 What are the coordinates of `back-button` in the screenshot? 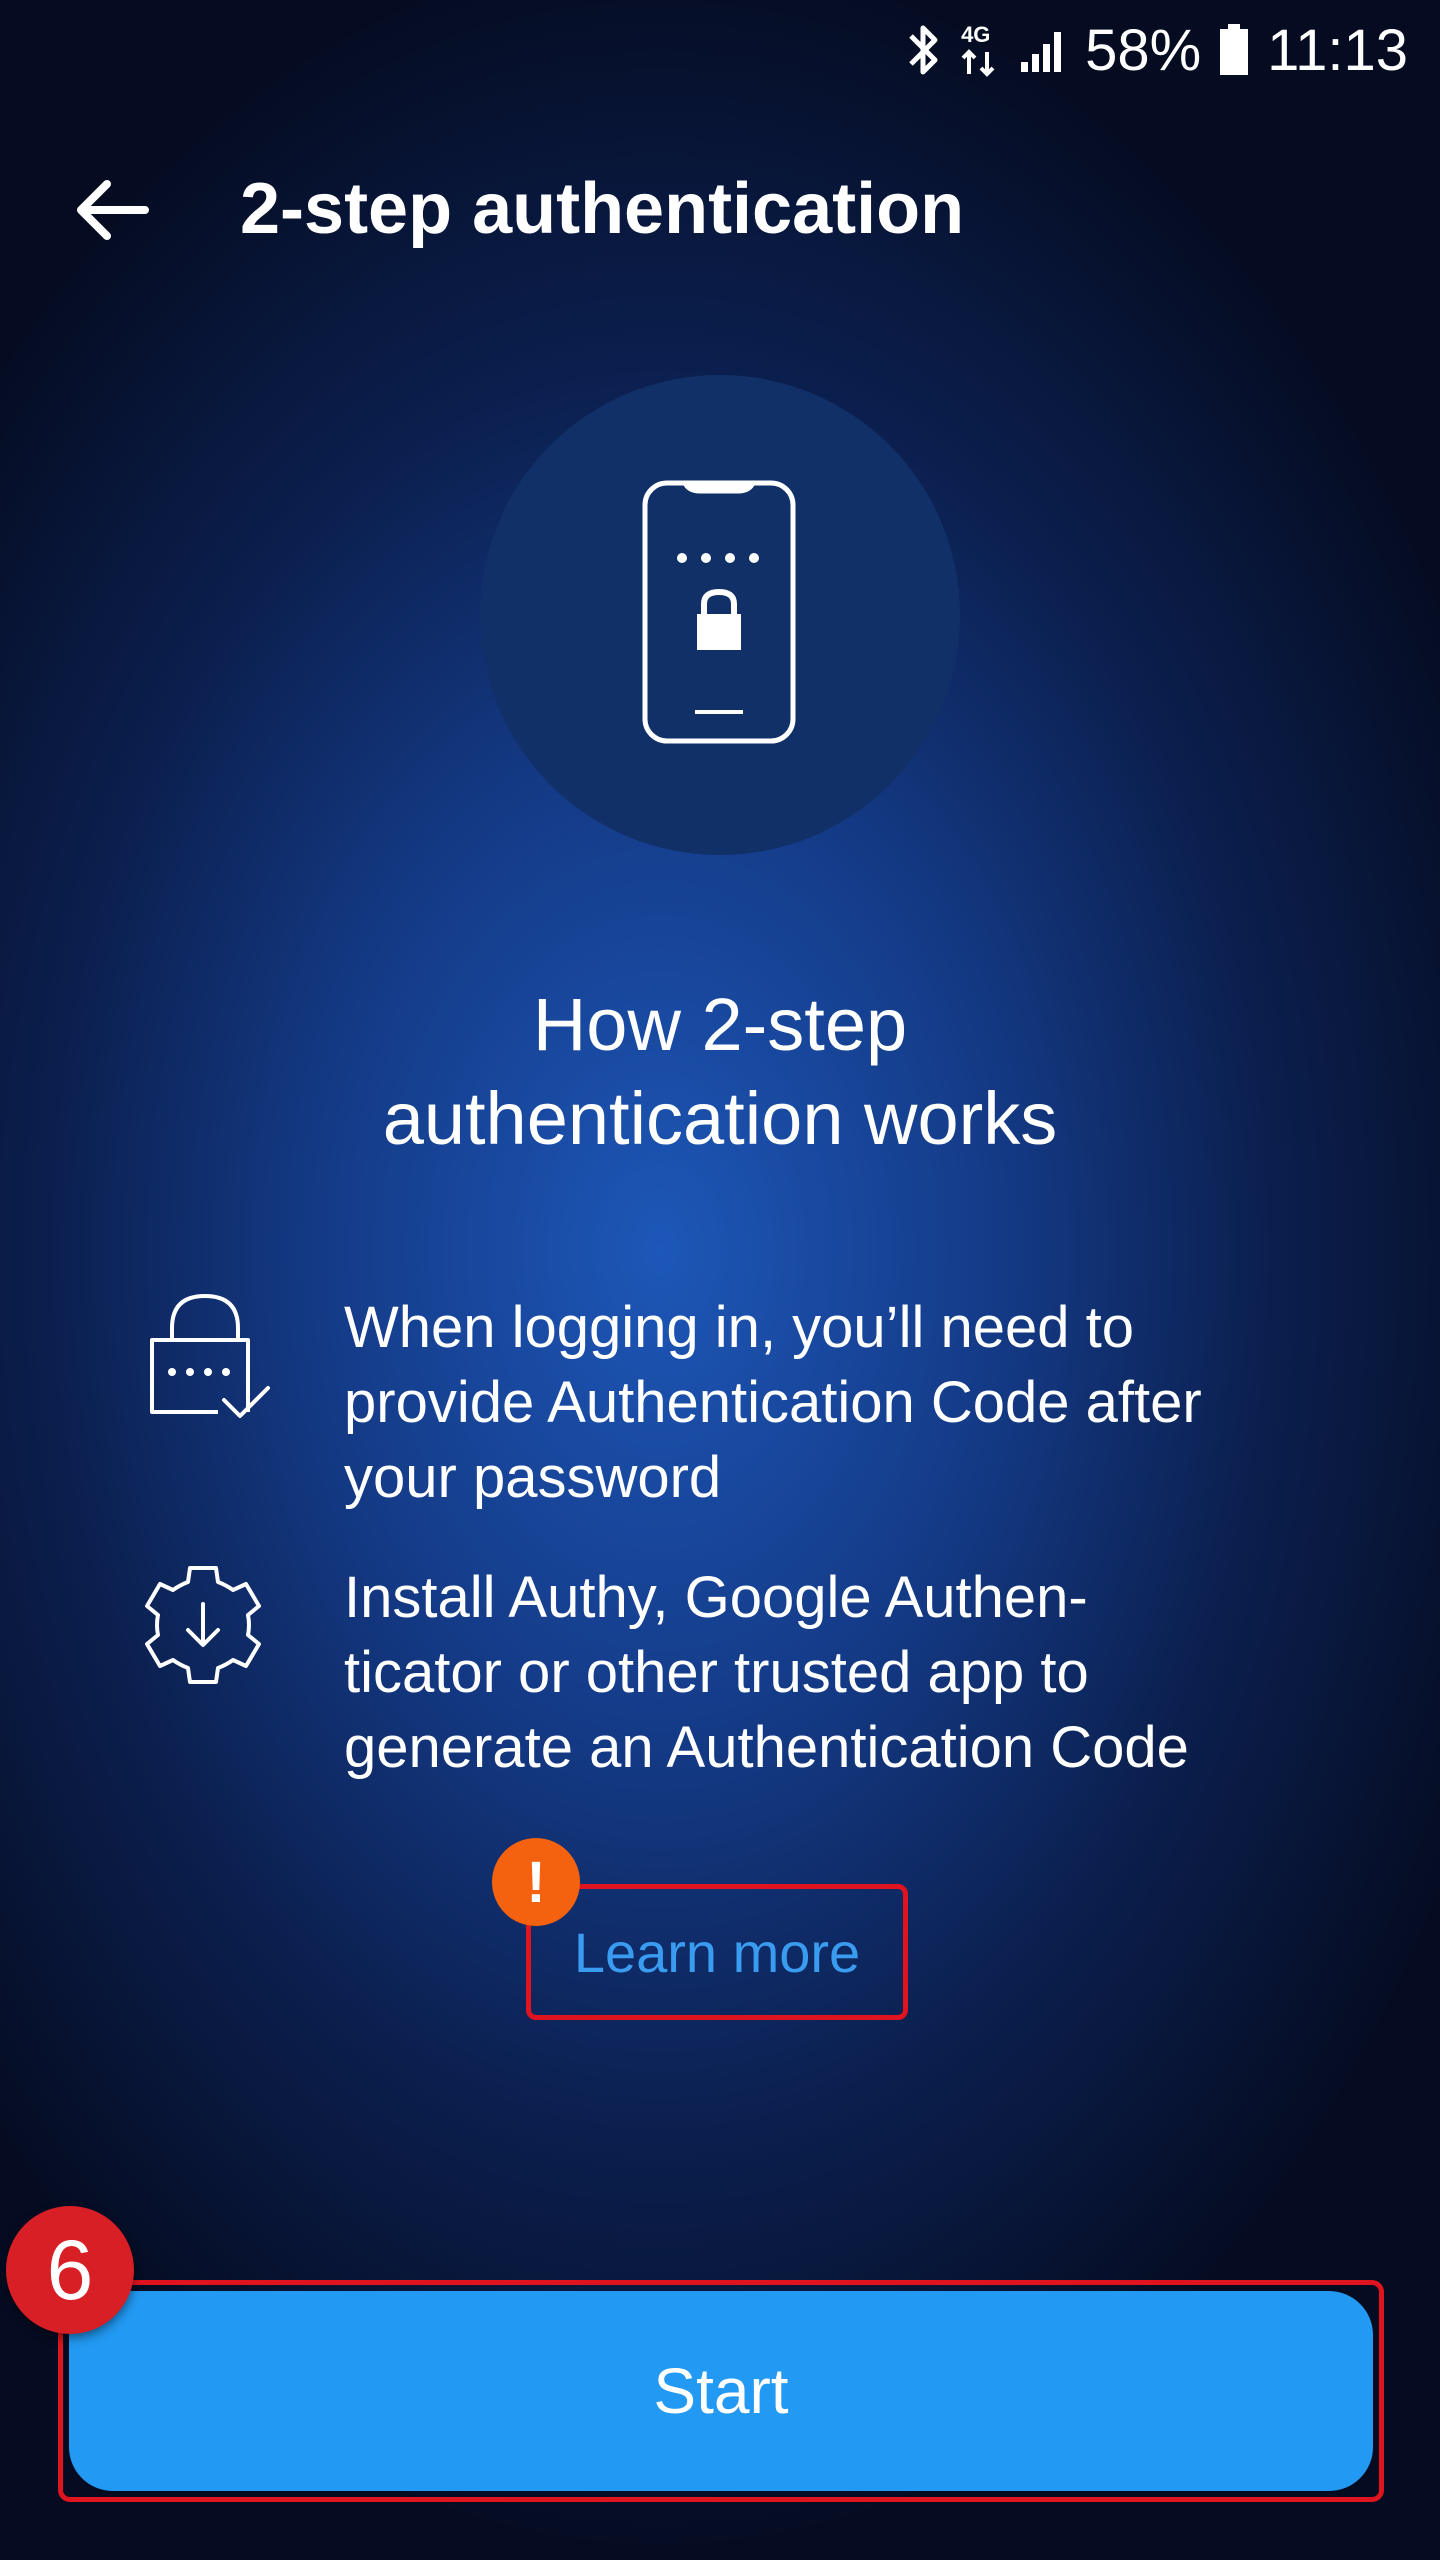 It's located at (111, 212).